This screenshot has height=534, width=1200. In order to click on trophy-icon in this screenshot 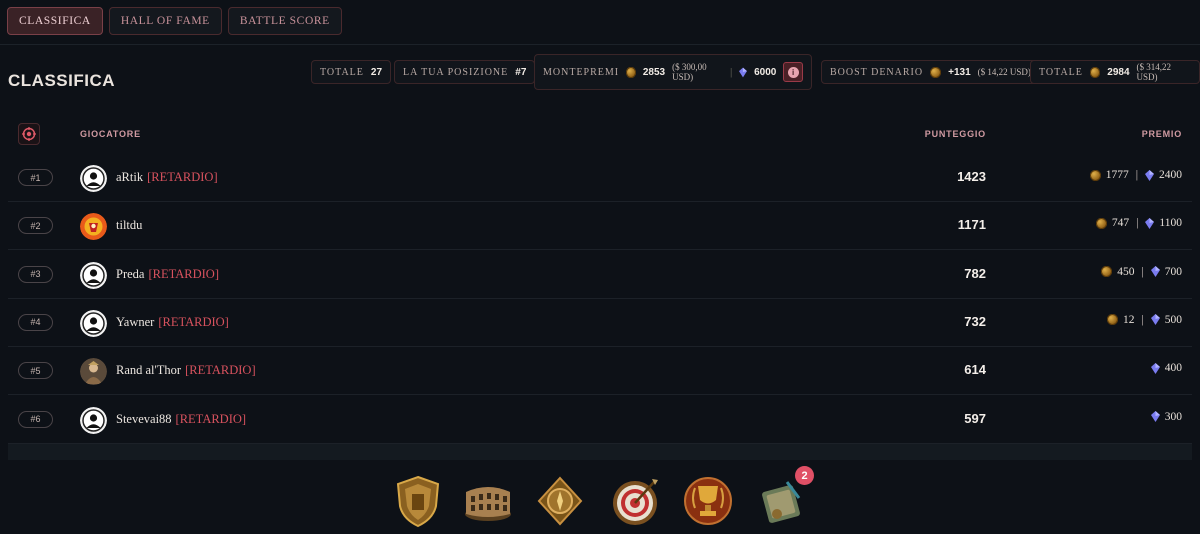, I will do `click(708, 501)`.